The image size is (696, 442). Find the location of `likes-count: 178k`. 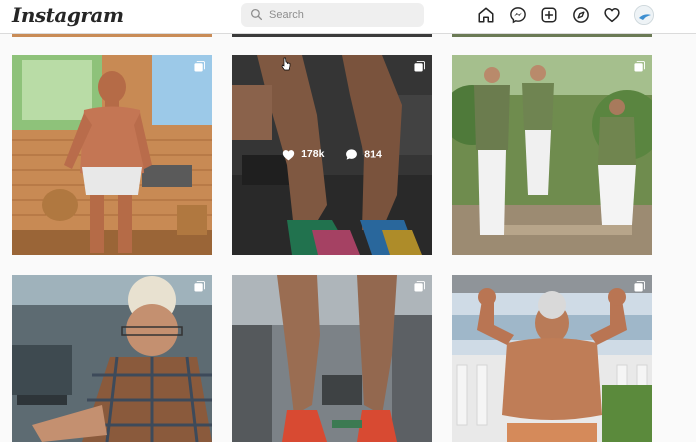

likes-count: 178k is located at coordinates (313, 154).